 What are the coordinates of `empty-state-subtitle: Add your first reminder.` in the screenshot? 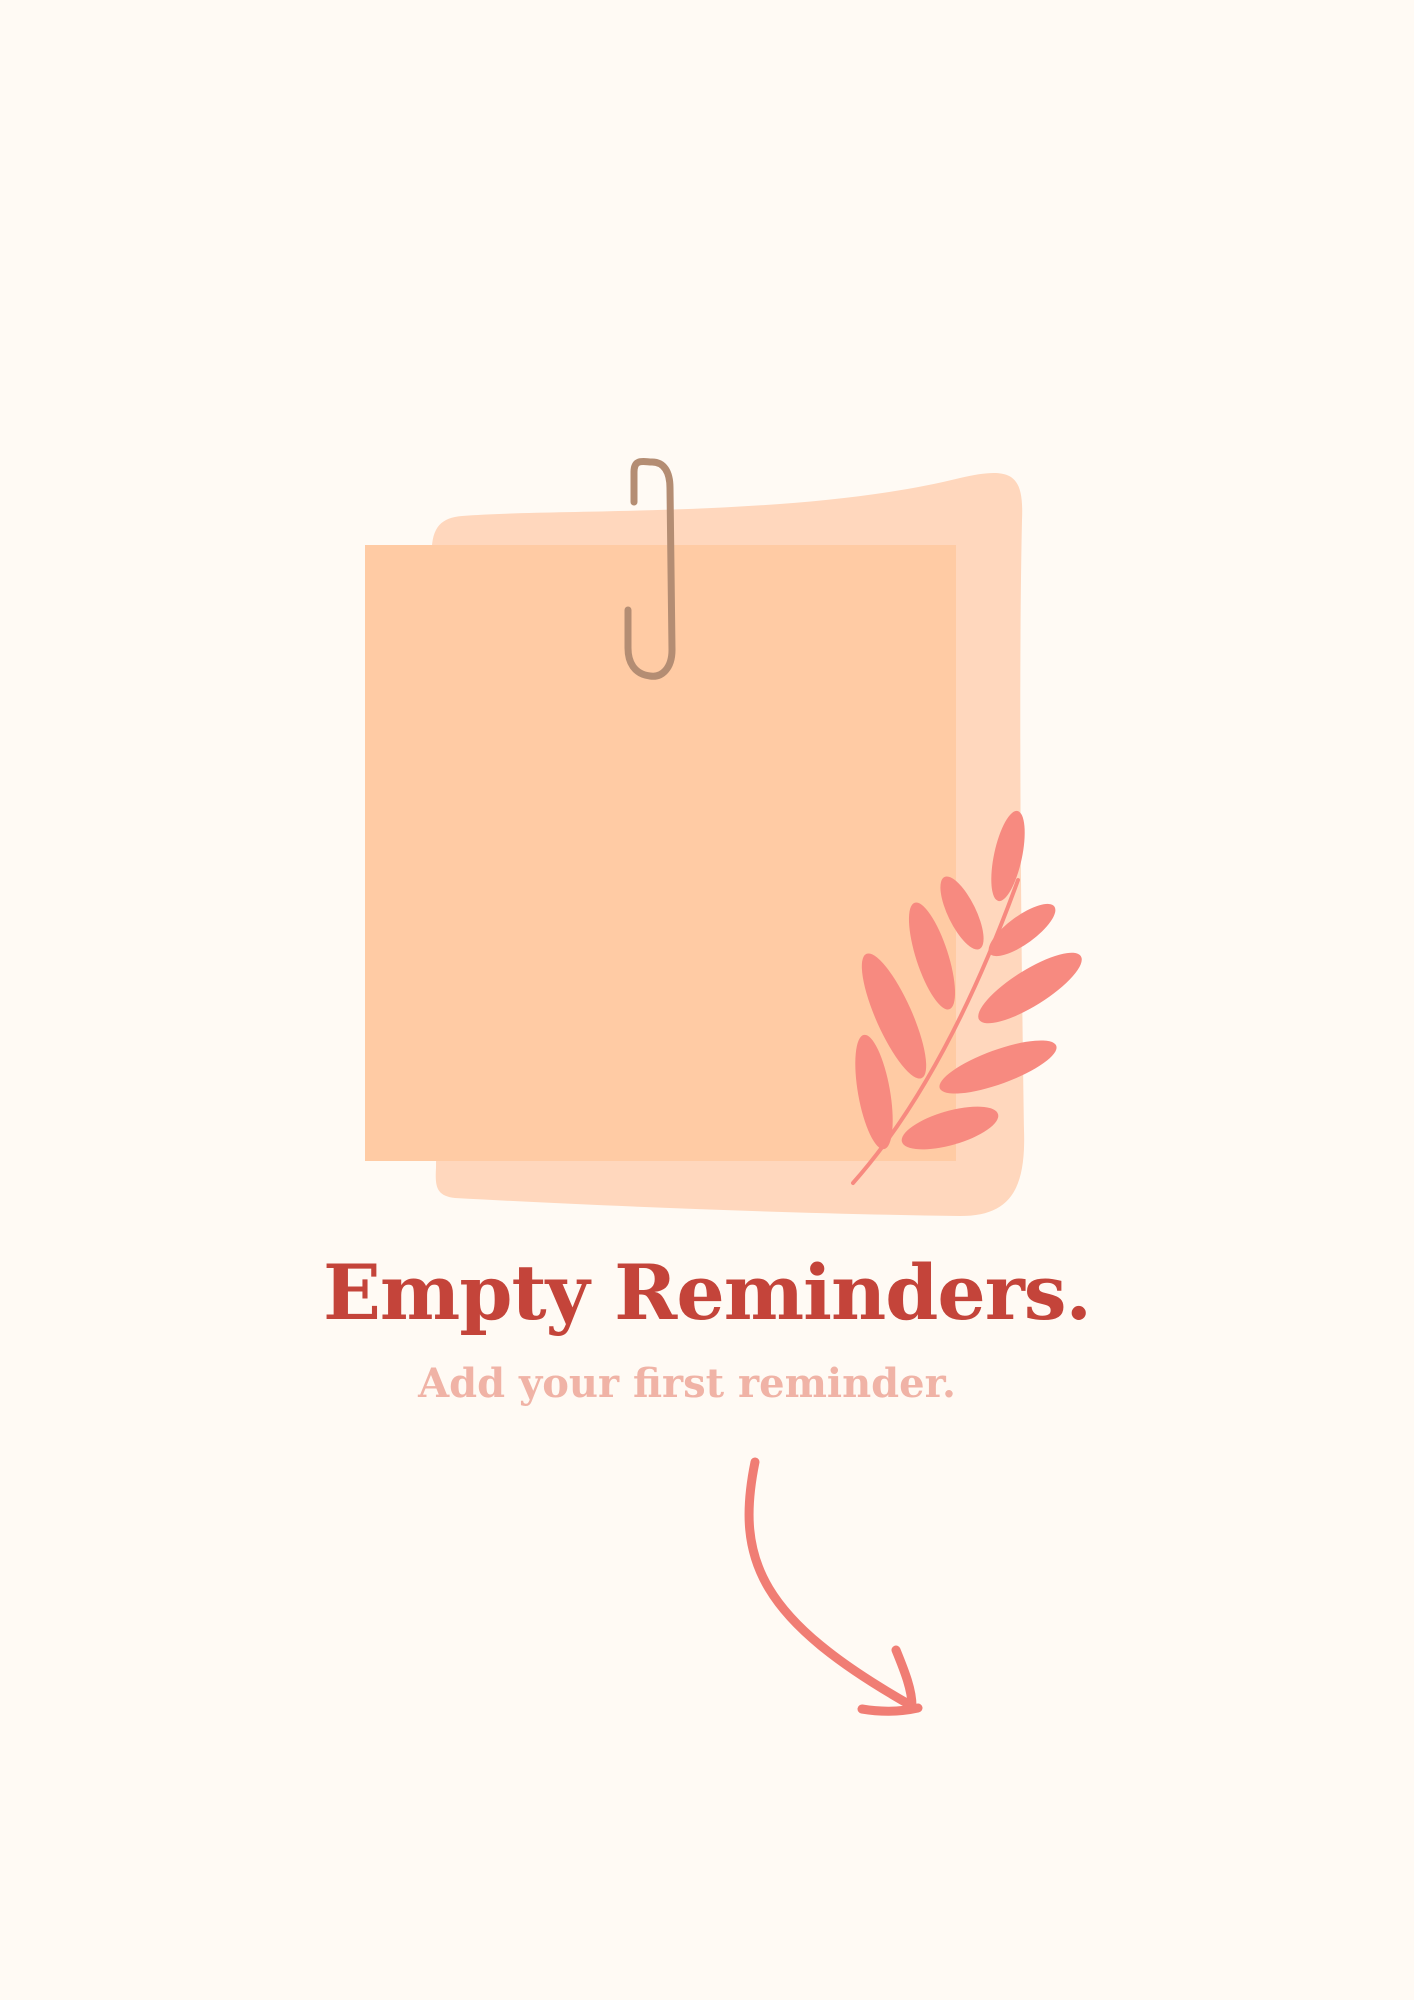 It's located at (687, 1383).